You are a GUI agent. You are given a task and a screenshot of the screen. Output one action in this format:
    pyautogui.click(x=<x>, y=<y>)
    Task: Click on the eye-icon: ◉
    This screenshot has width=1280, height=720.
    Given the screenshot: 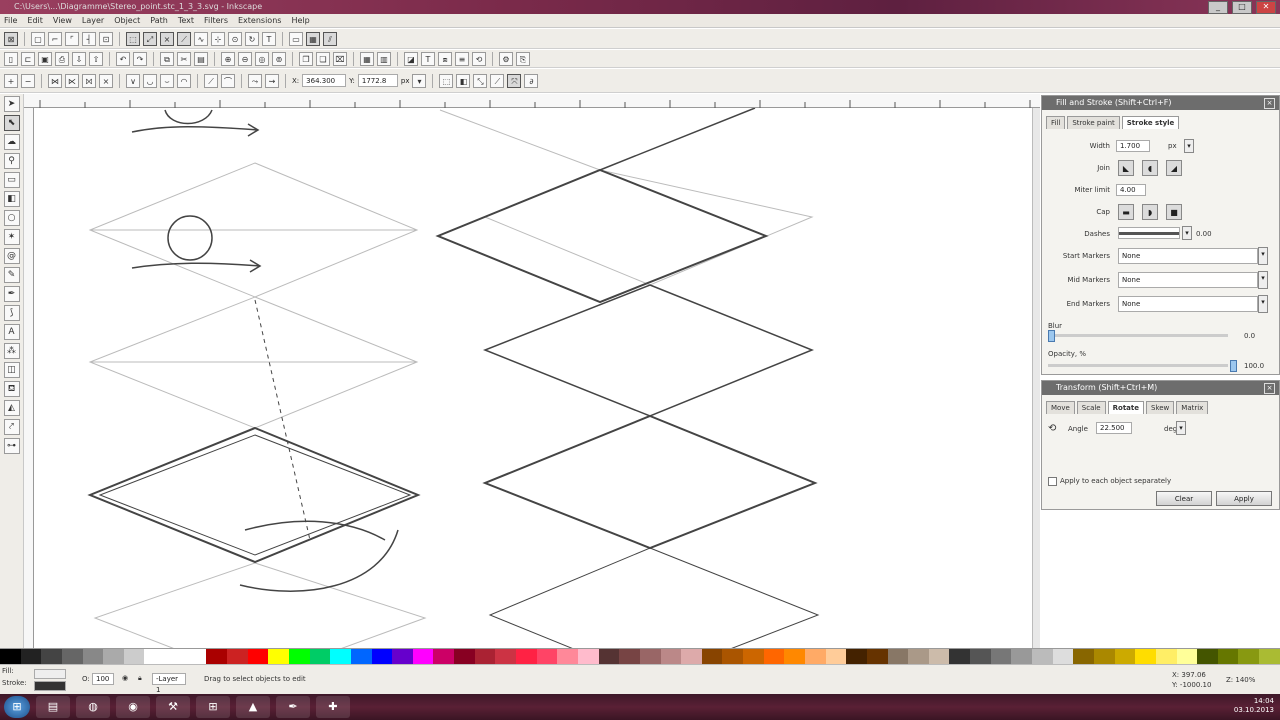 What is the action you would take?
    pyautogui.click(x=125, y=678)
    